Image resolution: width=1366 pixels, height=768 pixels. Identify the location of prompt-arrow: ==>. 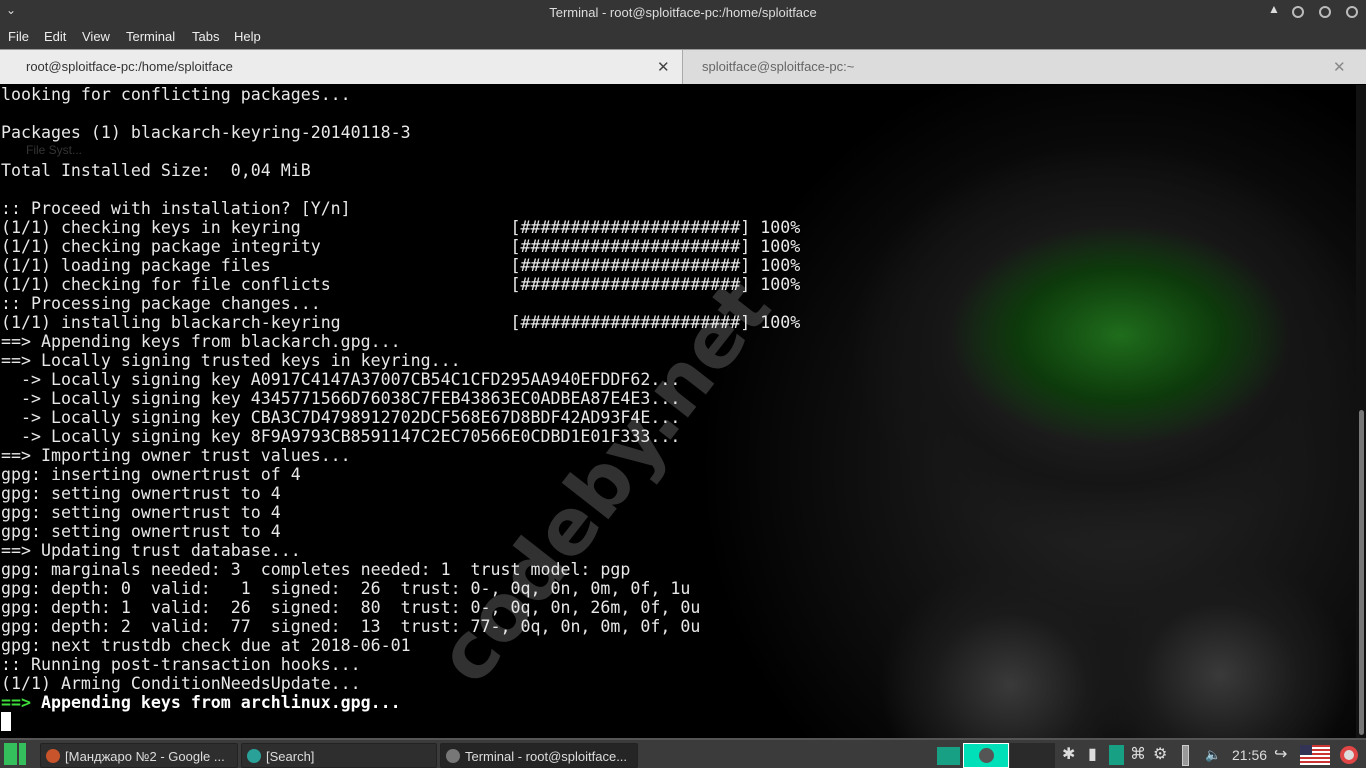
(16, 702).